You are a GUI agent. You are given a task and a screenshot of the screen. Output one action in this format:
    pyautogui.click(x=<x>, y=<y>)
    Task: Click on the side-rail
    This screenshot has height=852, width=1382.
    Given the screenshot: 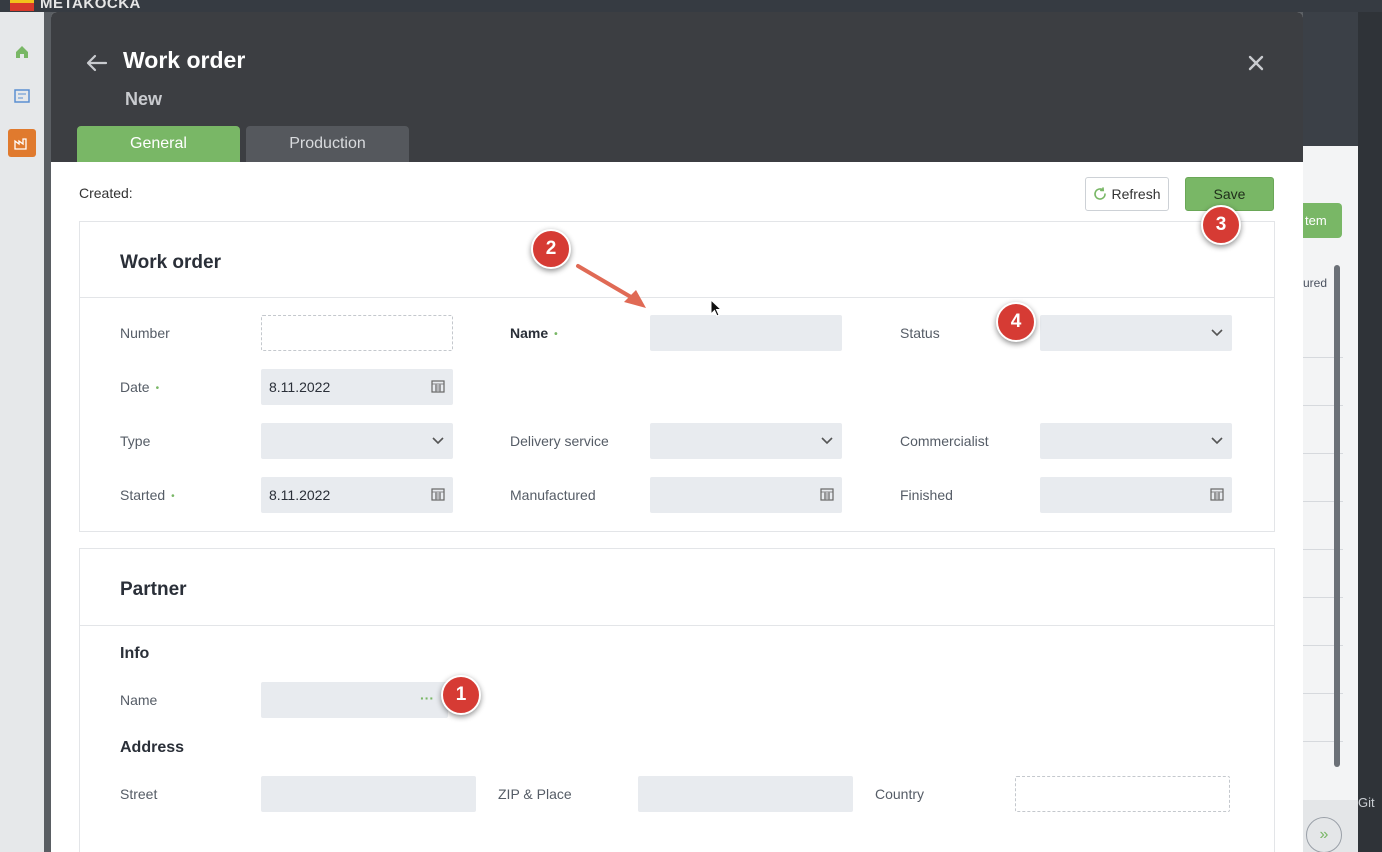 What is the action you would take?
    pyautogui.click(x=22, y=432)
    